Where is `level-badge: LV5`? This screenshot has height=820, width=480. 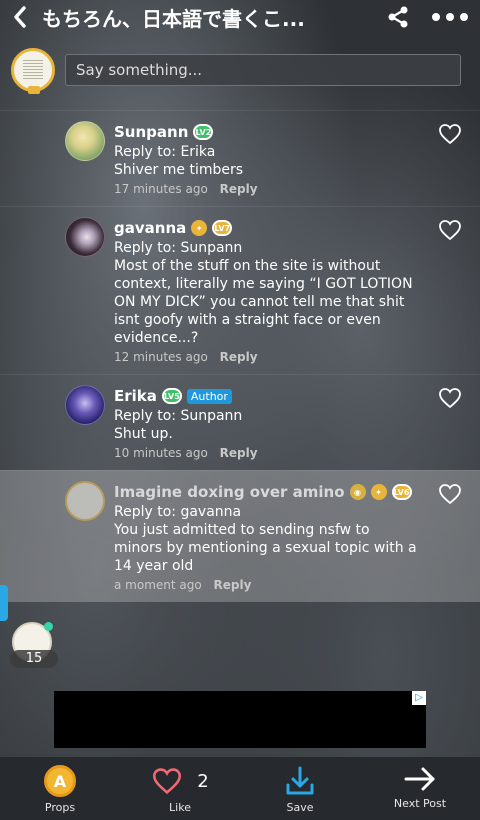 level-badge: LV5 is located at coordinates (171, 396).